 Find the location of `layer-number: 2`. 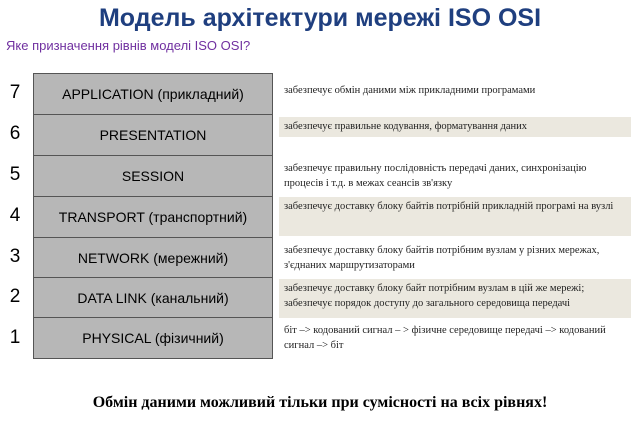

layer-number: 2 is located at coordinates (15, 296).